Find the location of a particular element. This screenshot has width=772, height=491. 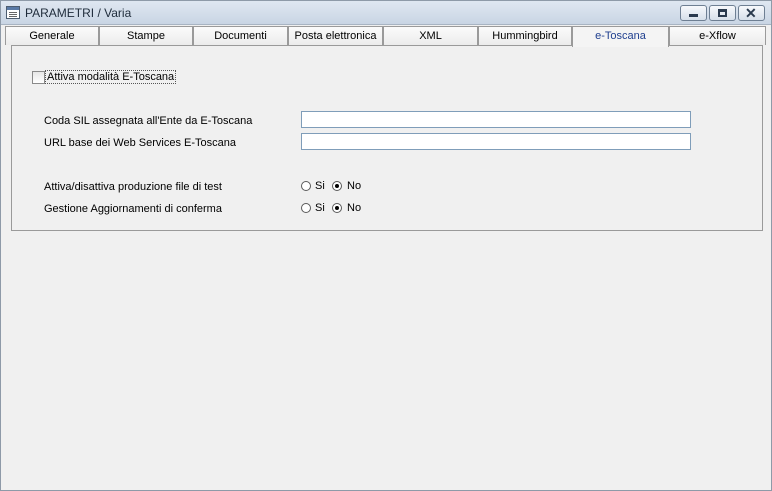

restore-button is located at coordinates (722, 13).